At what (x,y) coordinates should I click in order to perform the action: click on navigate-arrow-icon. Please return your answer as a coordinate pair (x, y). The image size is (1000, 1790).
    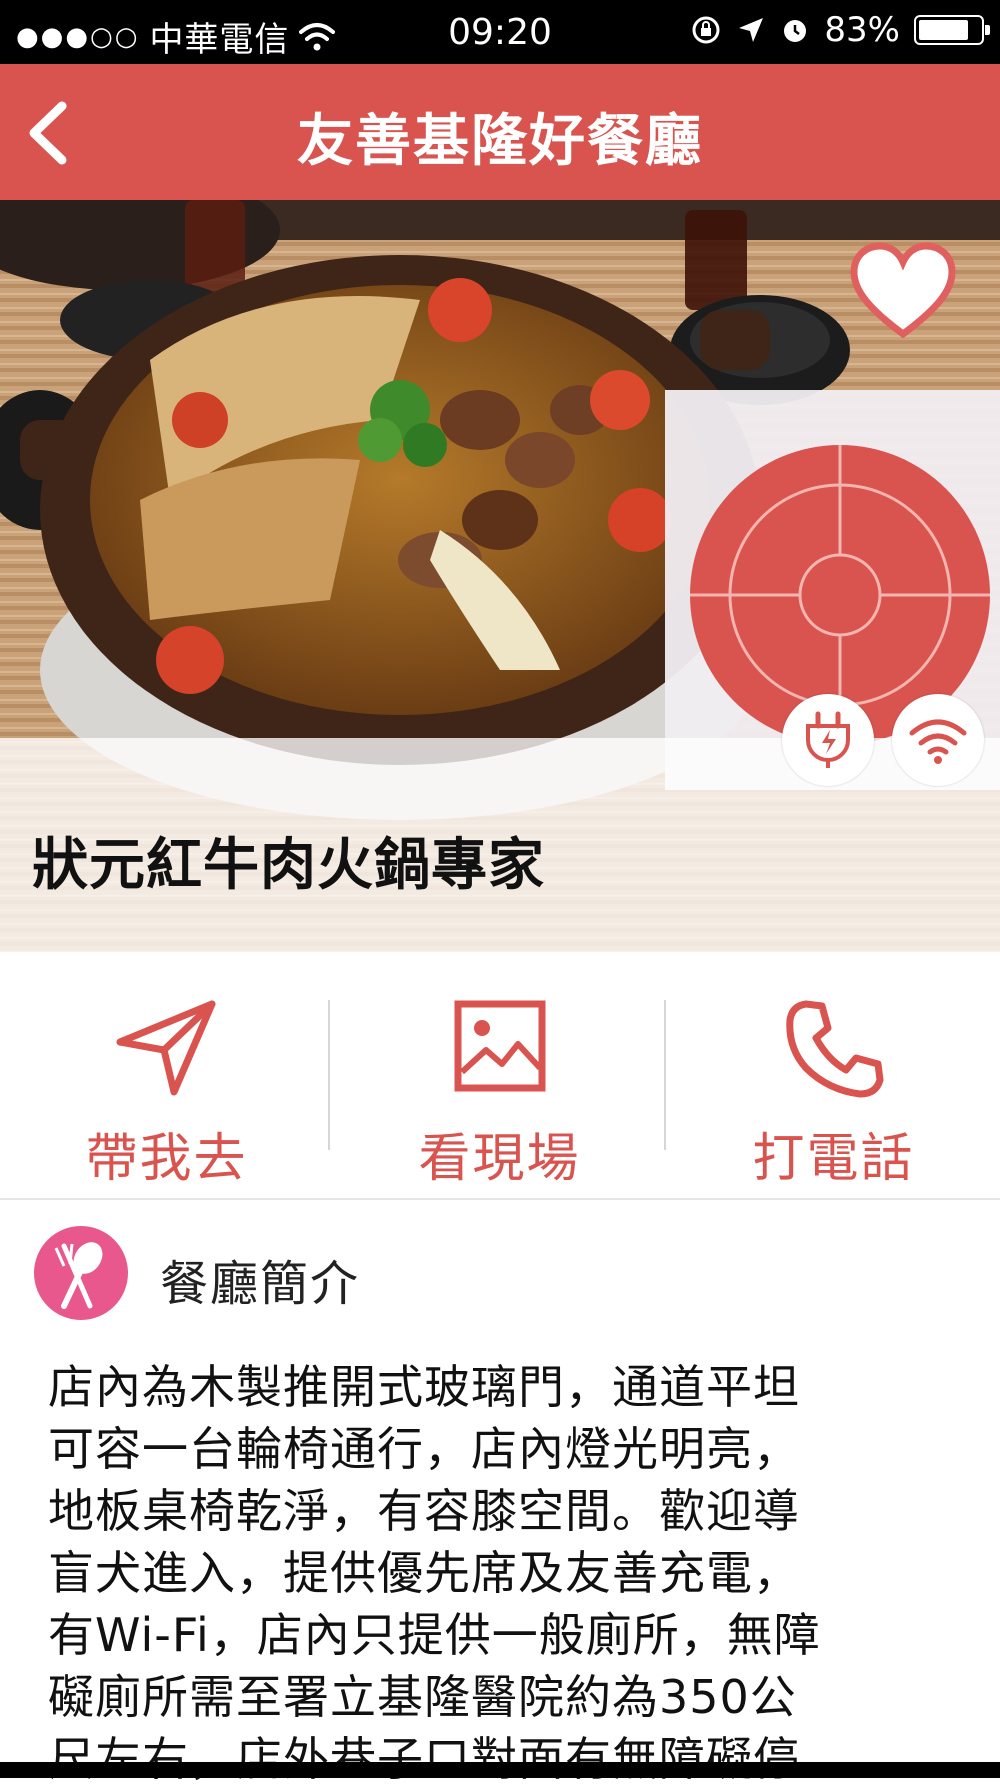
    Looking at the image, I should click on (165, 1048).